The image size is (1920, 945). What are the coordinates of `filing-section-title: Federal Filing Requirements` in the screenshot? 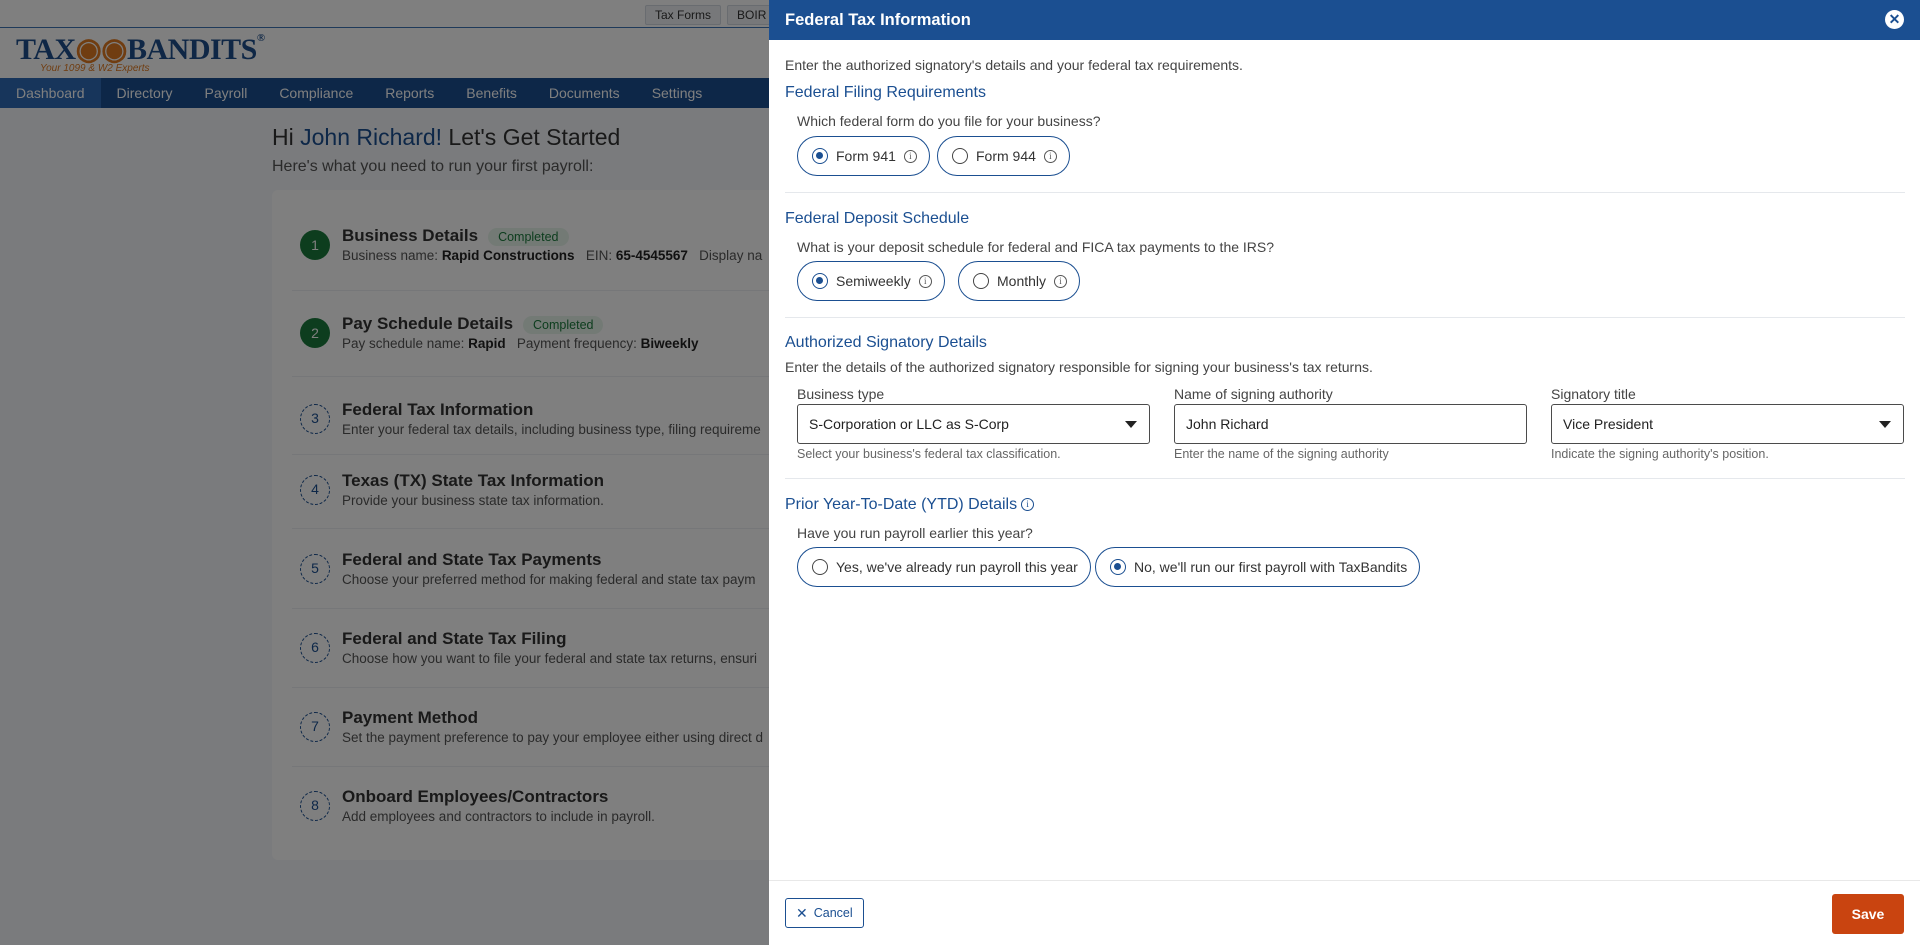 It's located at (885, 92).